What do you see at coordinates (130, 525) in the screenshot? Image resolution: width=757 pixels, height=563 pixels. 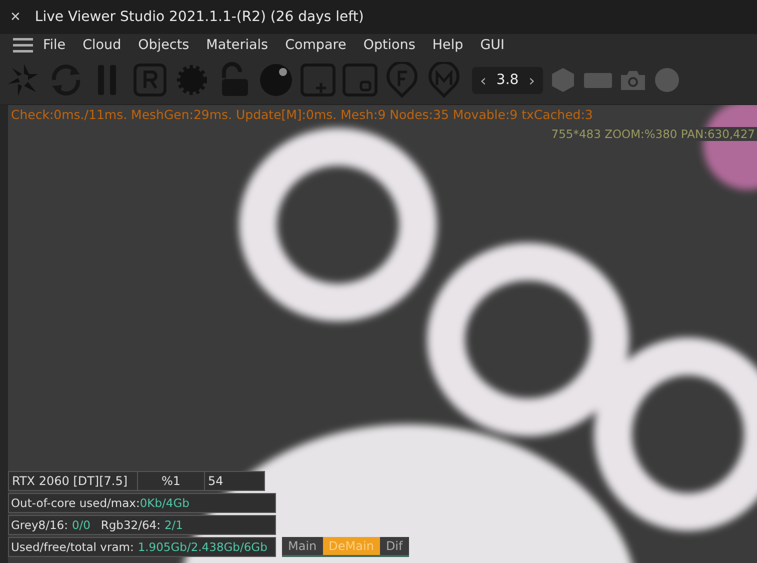 I see `info-label: Rgb32/64:` at bounding box center [130, 525].